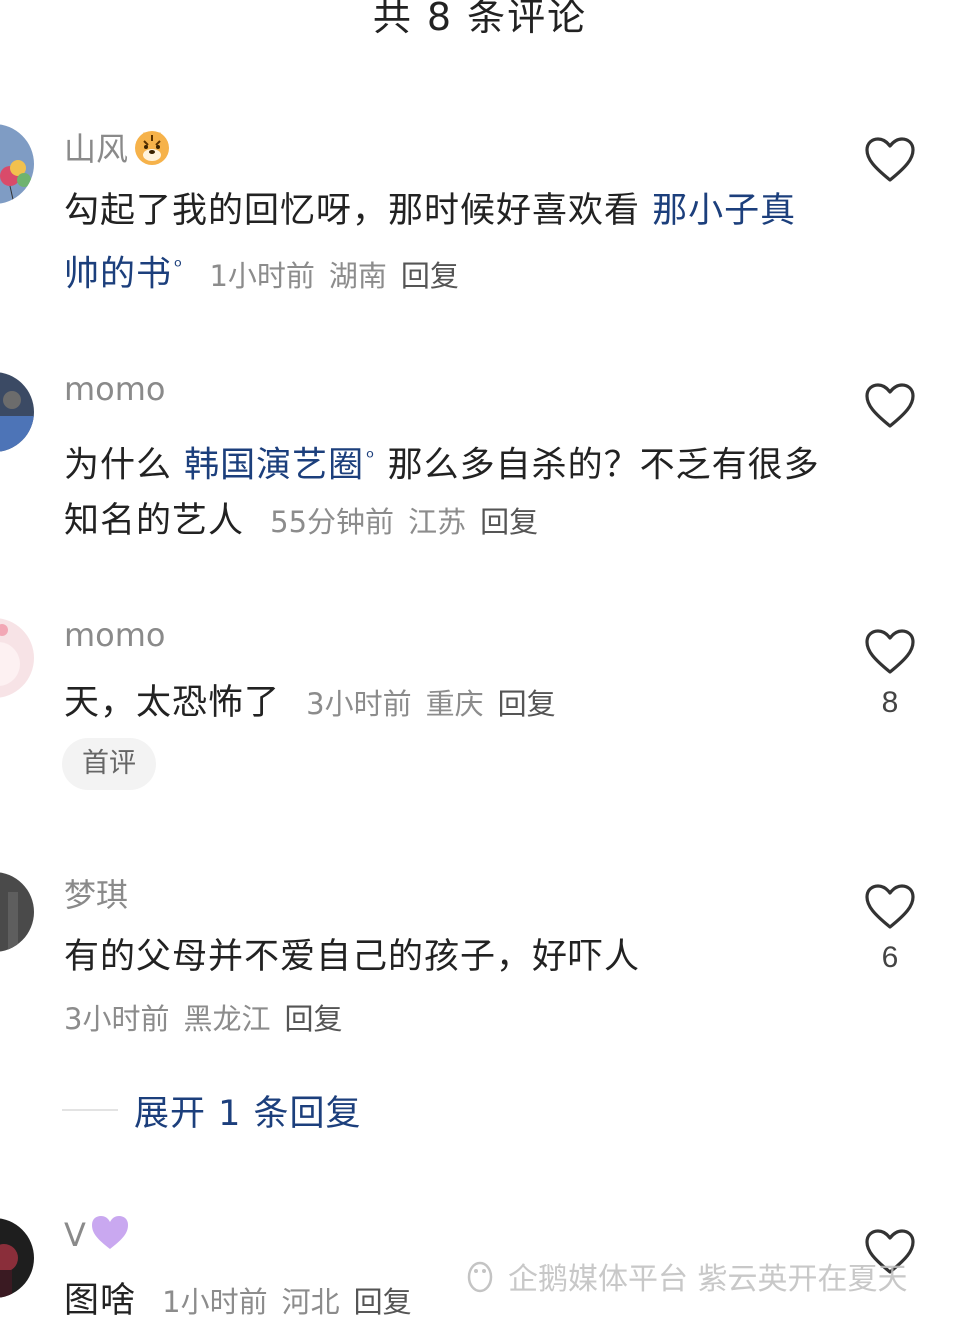  I want to click on comment-meta: 3小时前 黑龙江 回复, so click(444, 1019).